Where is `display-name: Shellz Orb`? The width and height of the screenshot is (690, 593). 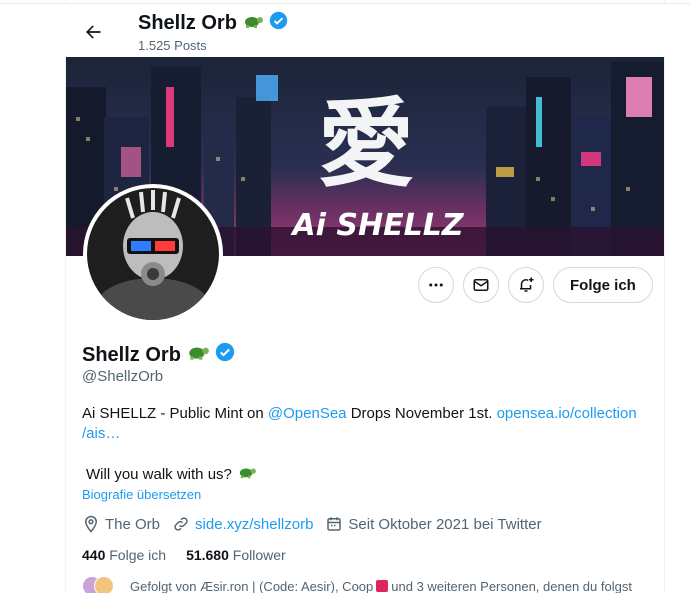 display-name: Shellz Orb is located at coordinates (131, 354).